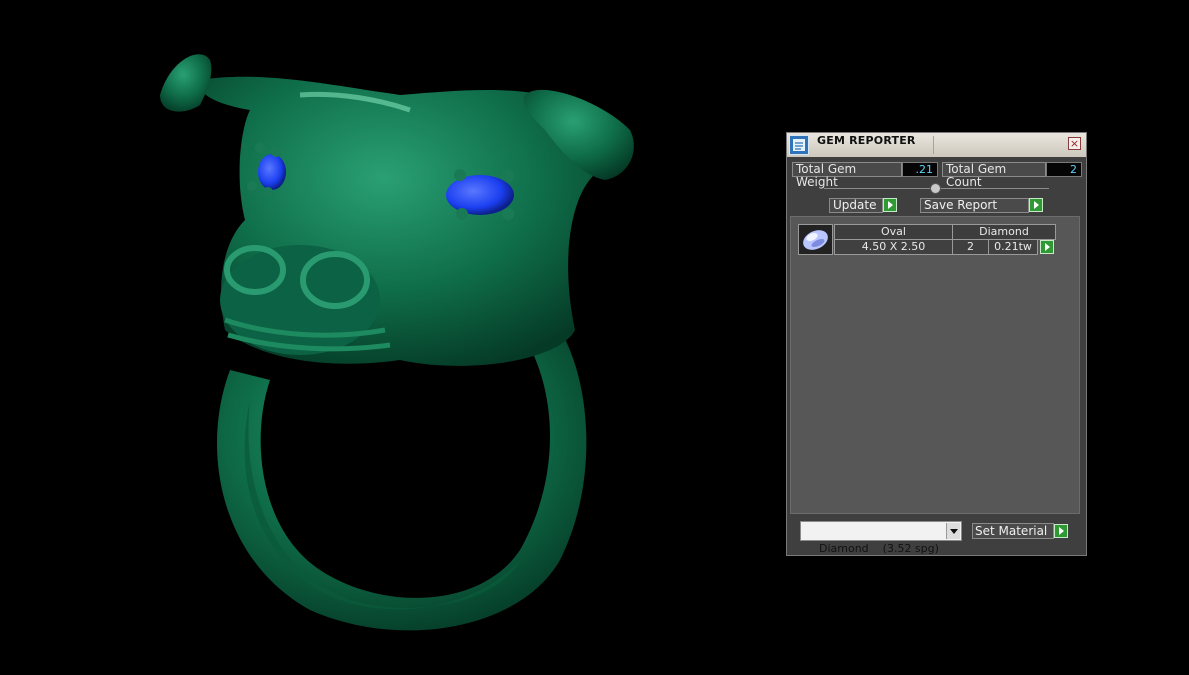 The height and width of the screenshot is (675, 1189). What do you see at coordinates (1004, 232) in the screenshot?
I see `gem-material-cell: Diamond` at bounding box center [1004, 232].